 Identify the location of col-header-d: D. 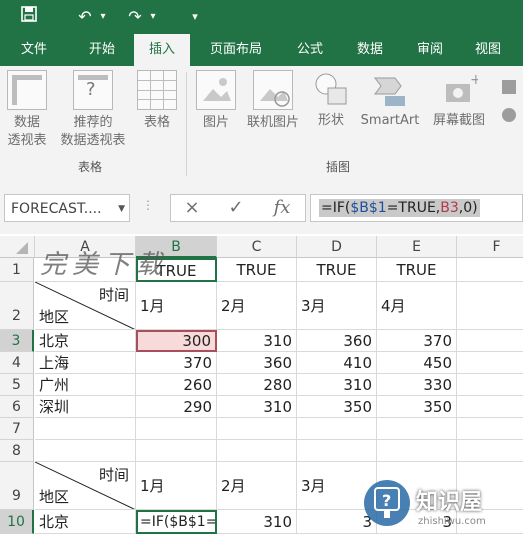
(337, 247).